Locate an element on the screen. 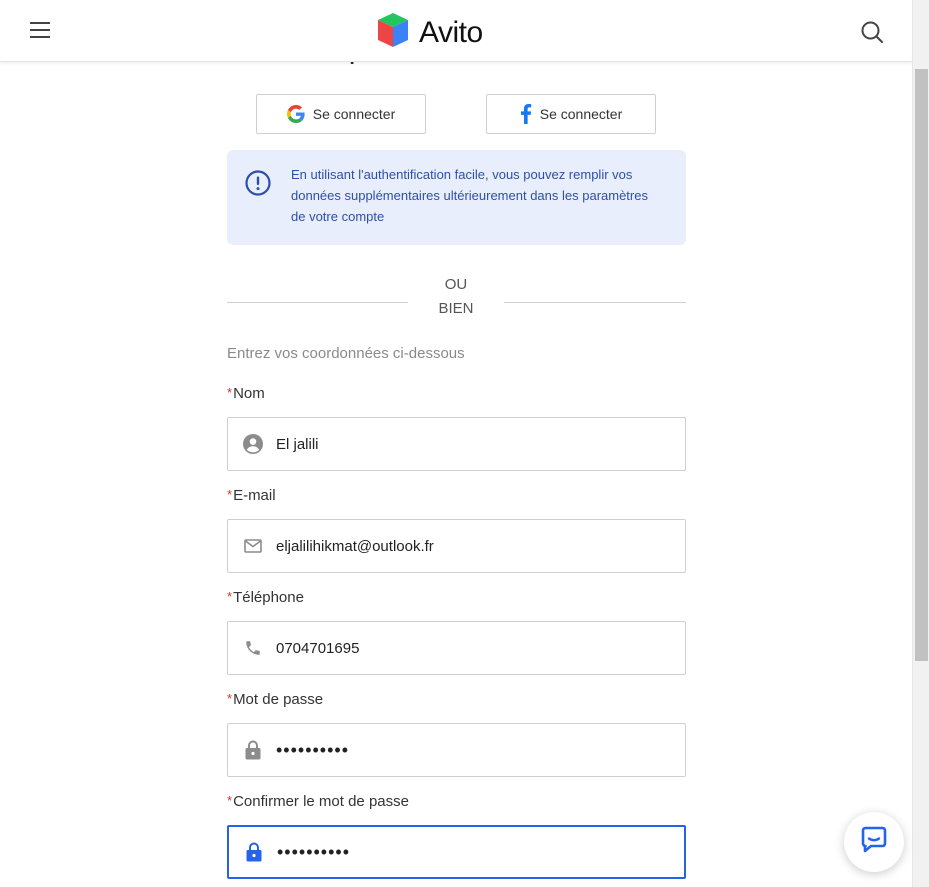  user-icon is located at coordinates (252, 444).